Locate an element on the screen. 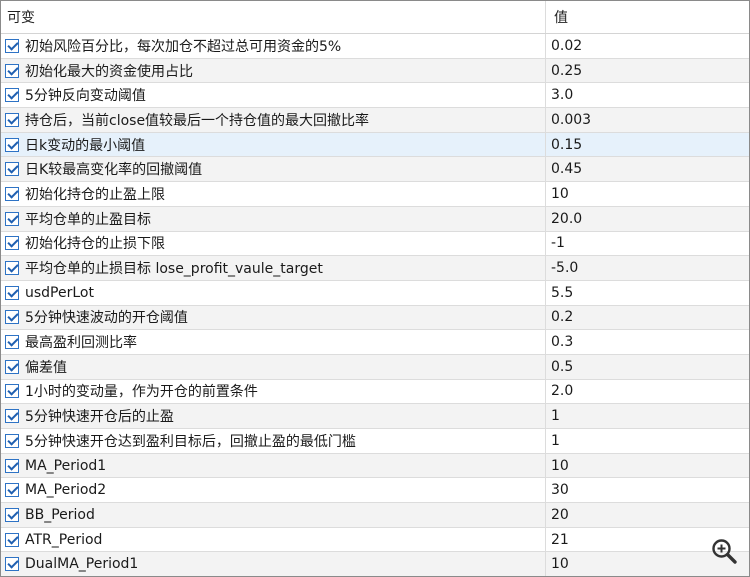 This screenshot has height=577, width=750. variable-cell: 5分钟快速开仓达到盈利目标后，回撤止盈的最低门槛 is located at coordinates (273, 441).